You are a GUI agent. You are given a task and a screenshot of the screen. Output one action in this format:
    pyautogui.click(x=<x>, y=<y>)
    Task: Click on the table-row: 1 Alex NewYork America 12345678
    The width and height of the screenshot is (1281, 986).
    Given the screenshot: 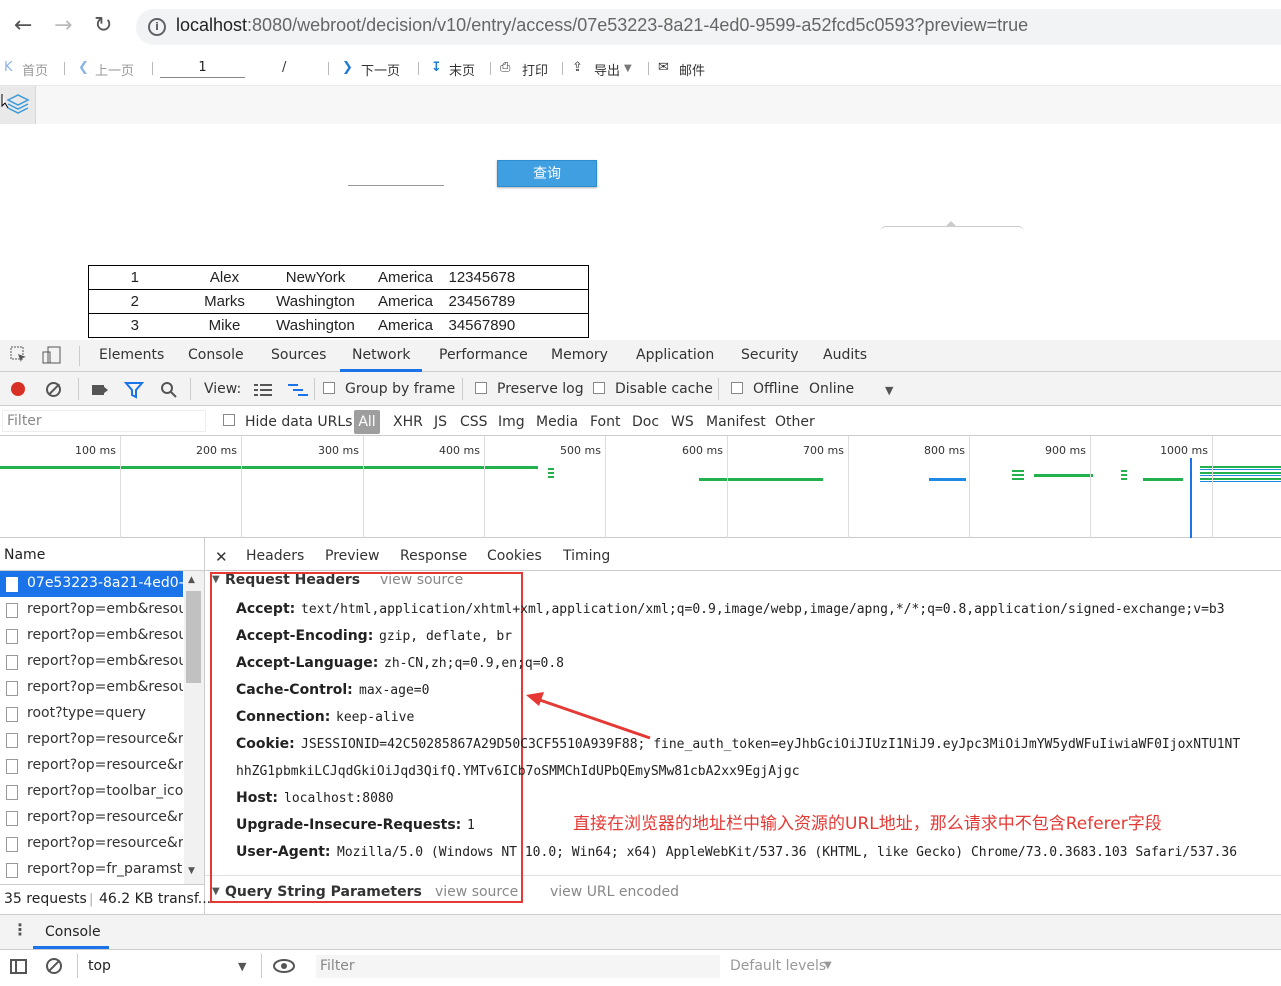 What is the action you would take?
    pyautogui.click(x=338, y=277)
    